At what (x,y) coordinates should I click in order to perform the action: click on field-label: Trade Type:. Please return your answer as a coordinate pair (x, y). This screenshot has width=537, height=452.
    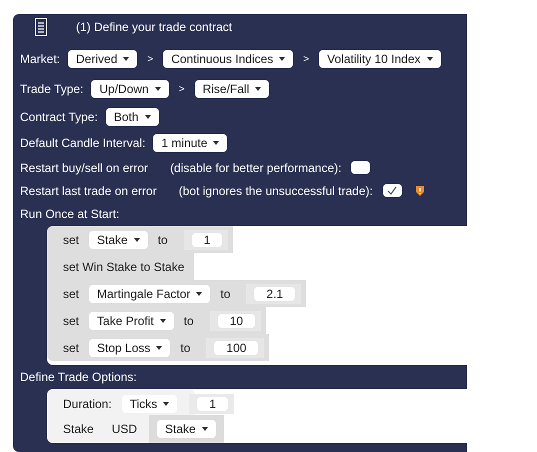
    Looking at the image, I should click on (52, 89).